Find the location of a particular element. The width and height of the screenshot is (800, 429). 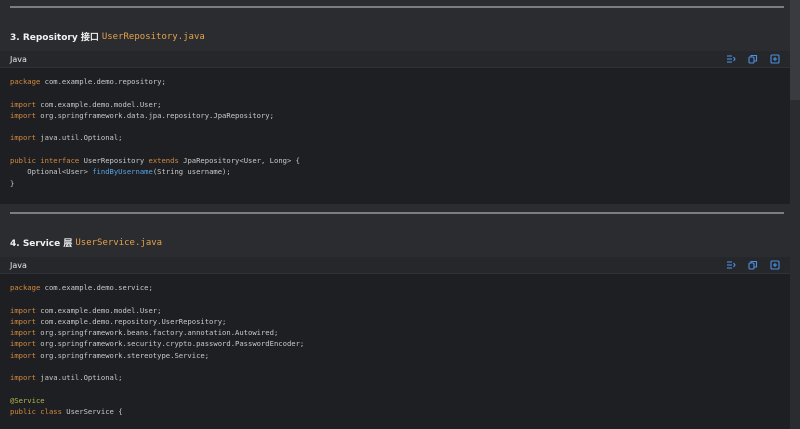

code-text: } is located at coordinates (12, 183).